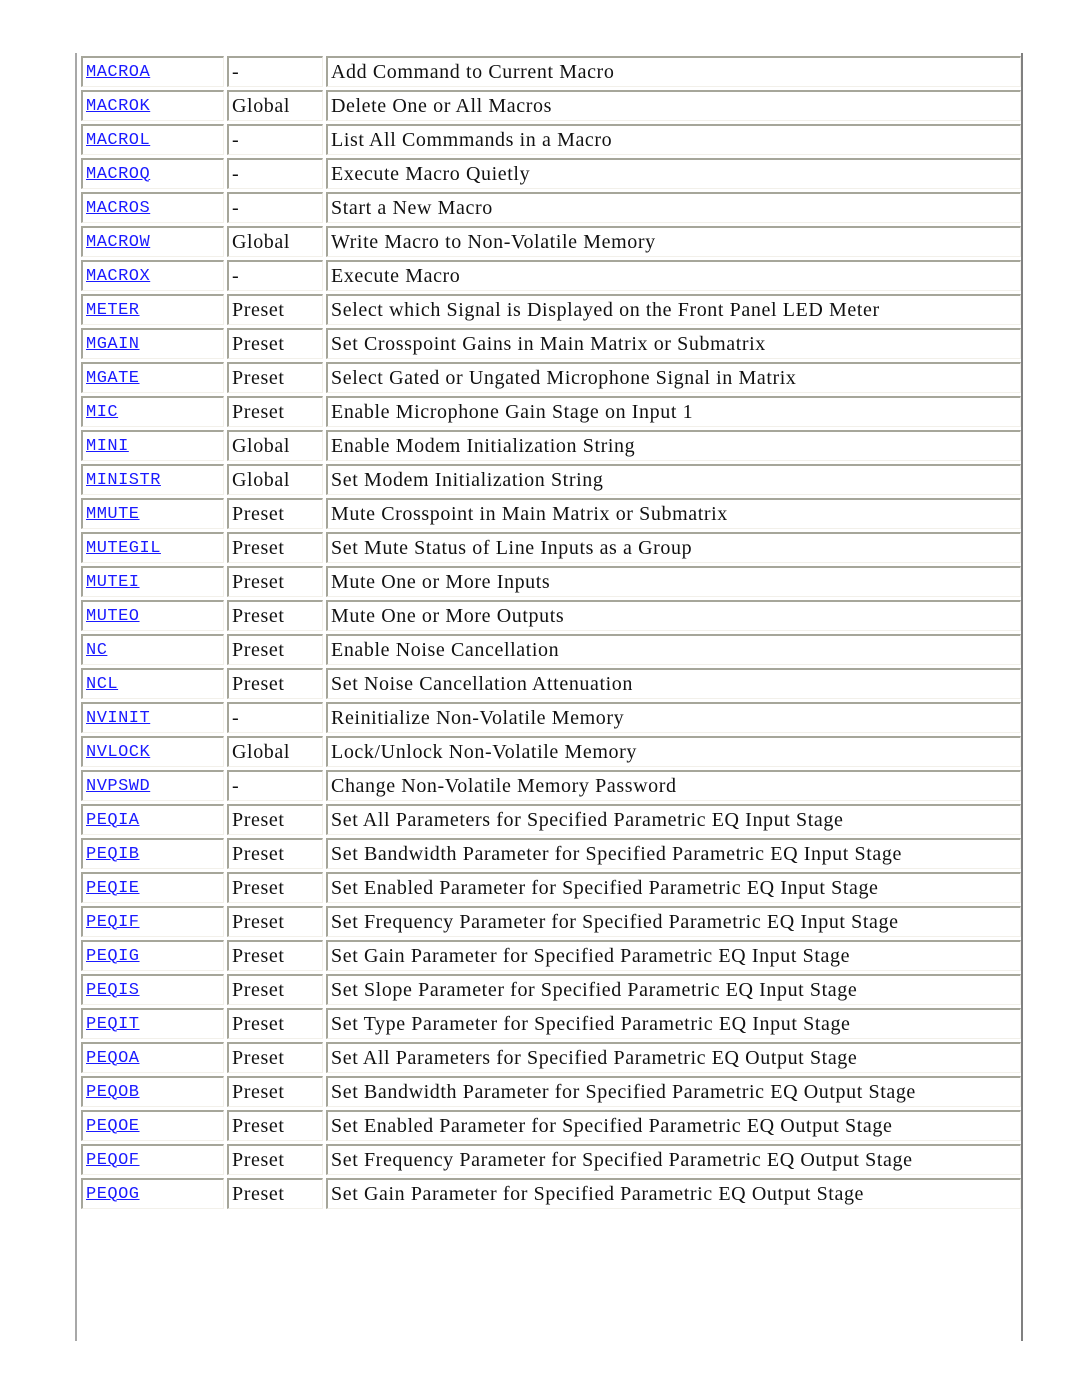 Image resolution: width=1080 pixels, height=1397 pixels. I want to click on command-link: MACROS, so click(118, 208).